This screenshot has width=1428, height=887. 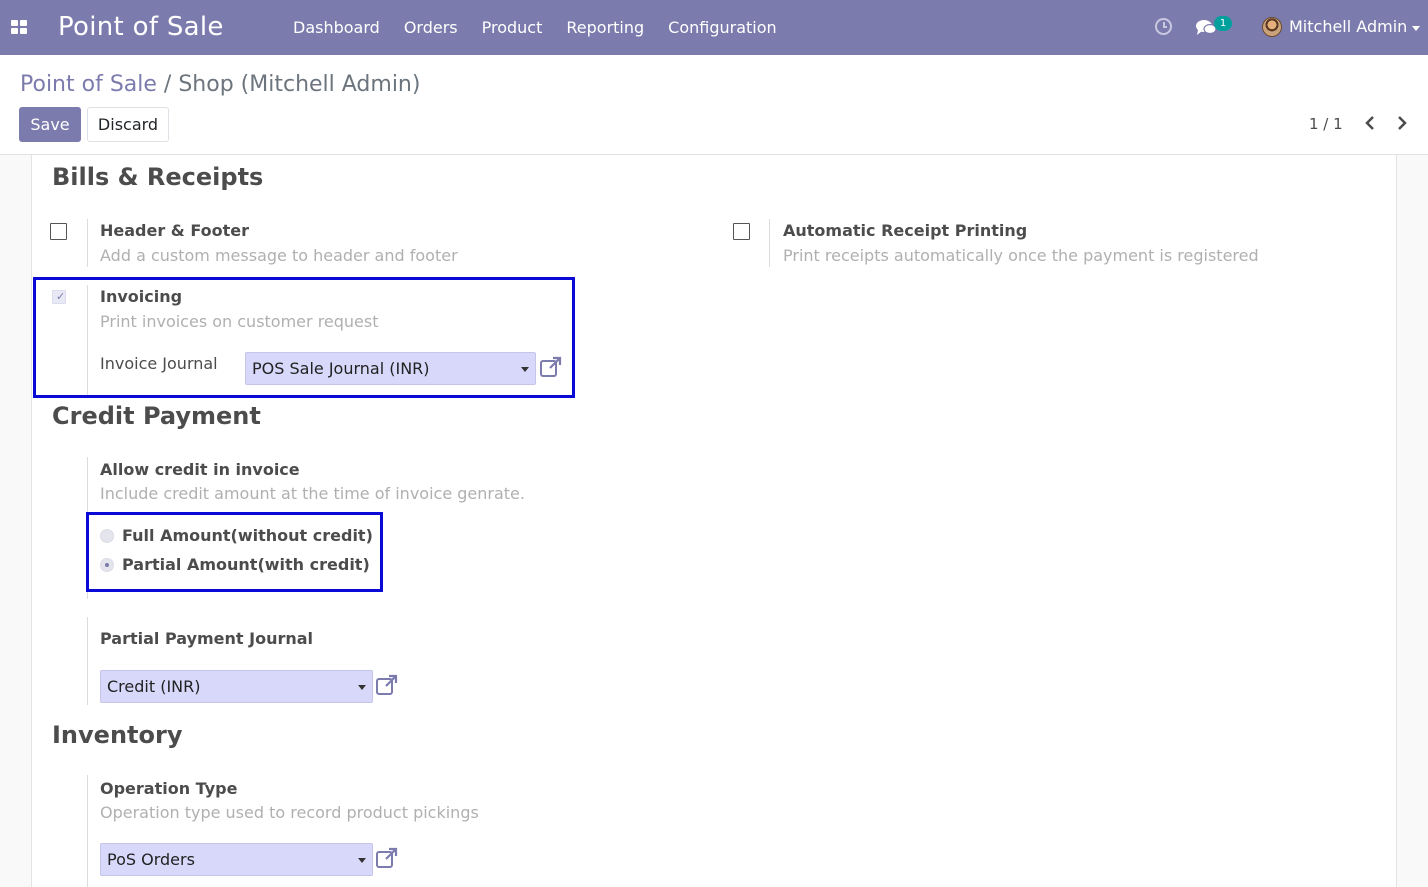 I want to click on operation-type-value: PoS Orders, so click(x=151, y=859).